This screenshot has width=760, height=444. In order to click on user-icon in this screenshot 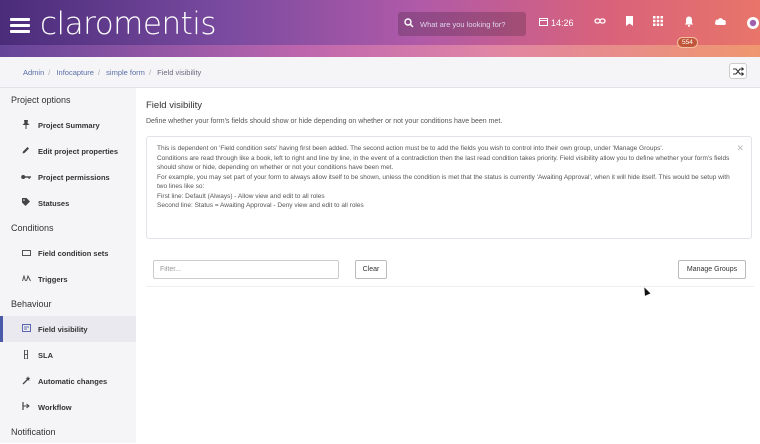, I will do `click(753, 23)`.